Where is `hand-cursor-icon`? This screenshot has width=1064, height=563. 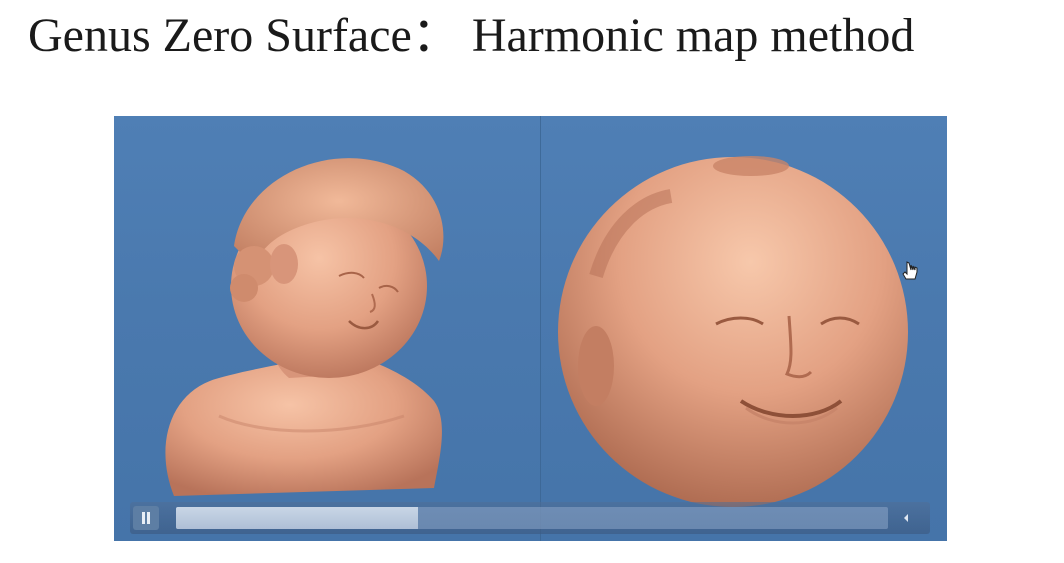
hand-cursor-icon is located at coordinates (910, 270).